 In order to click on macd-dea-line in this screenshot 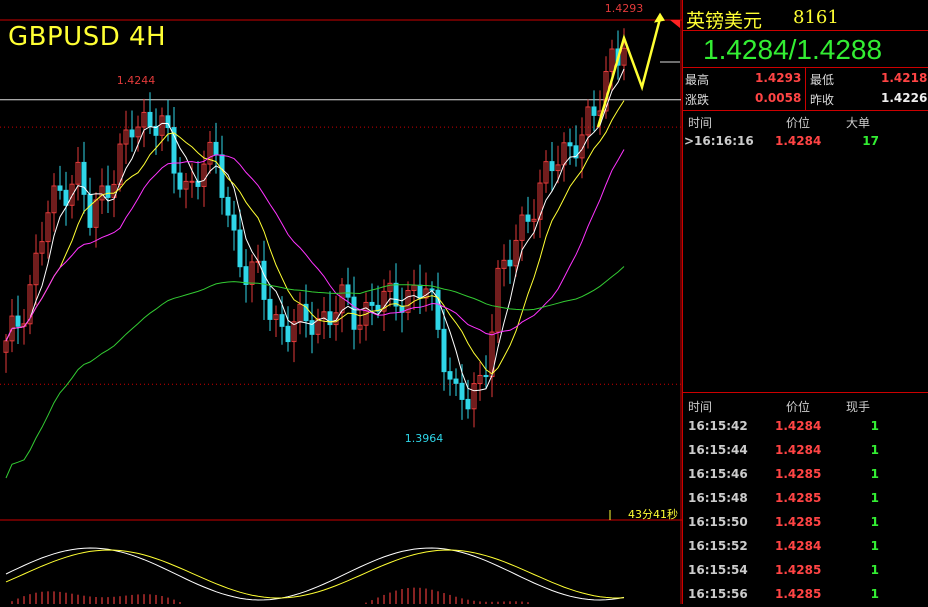, I will do `click(315, 574)`.